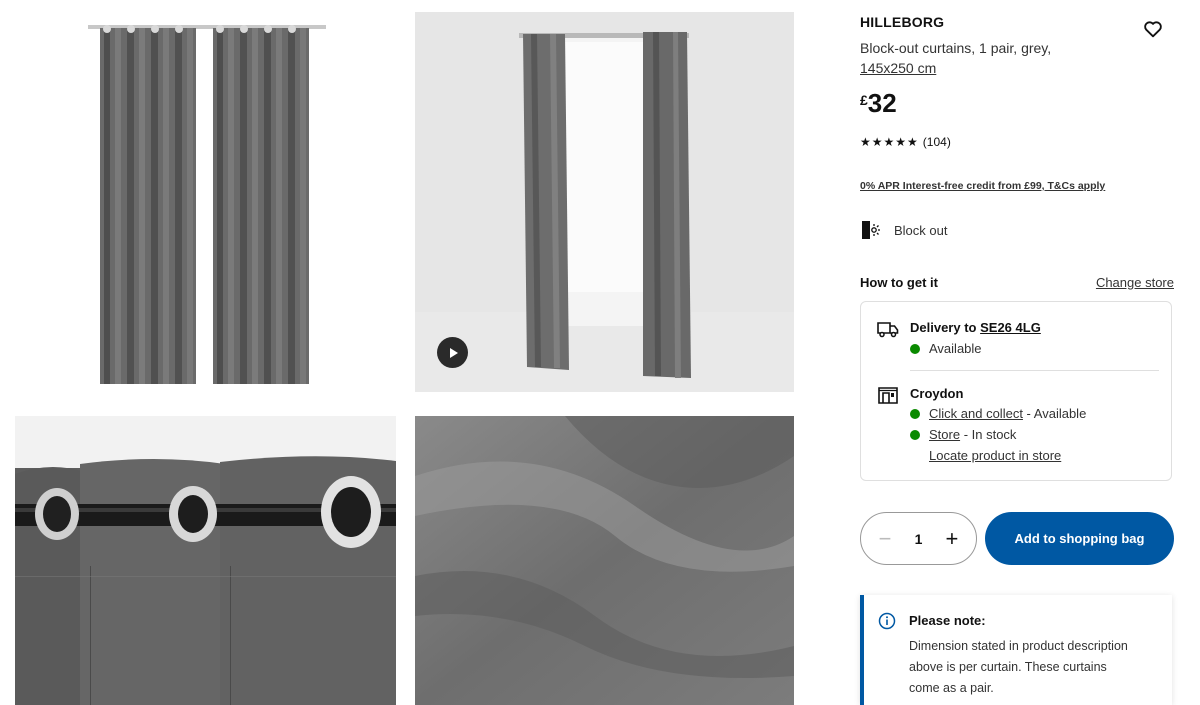  I want to click on blockout-icon, so click(871, 230).